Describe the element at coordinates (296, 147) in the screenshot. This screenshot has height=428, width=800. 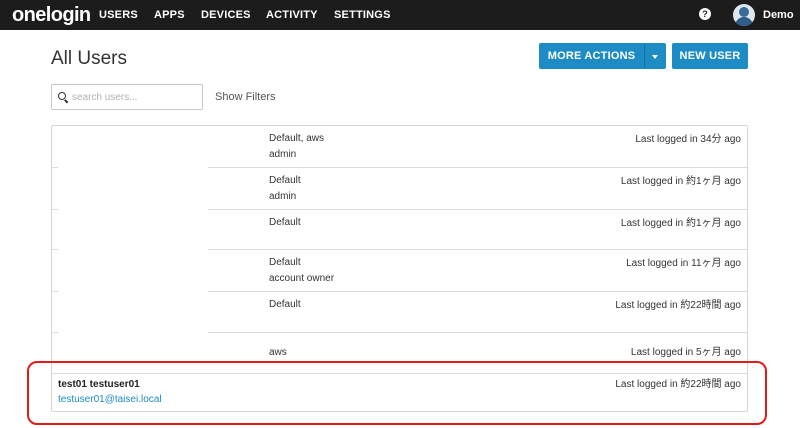
I see `user-roles: Default, aws admin` at that location.